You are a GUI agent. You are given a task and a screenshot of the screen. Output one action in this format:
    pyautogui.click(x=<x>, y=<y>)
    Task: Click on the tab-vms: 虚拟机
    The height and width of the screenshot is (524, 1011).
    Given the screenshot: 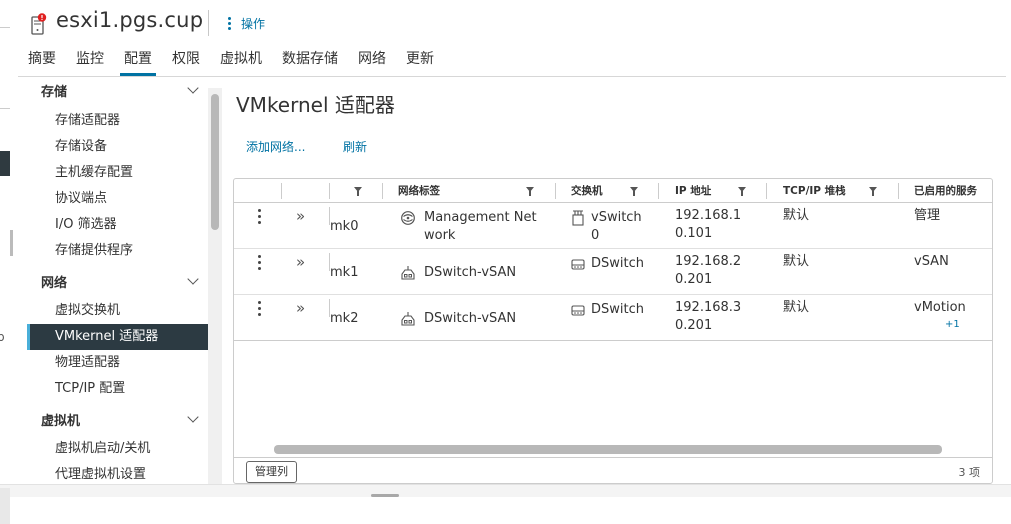 What is the action you would take?
    pyautogui.click(x=241, y=61)
    